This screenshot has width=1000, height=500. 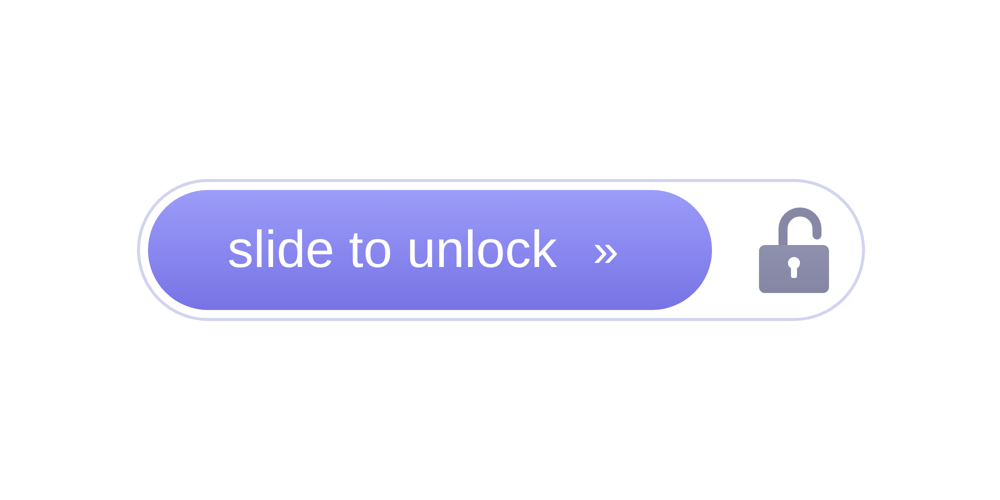 What do you see at coordinates (393, 250) in the screenshot?
I see `slider-label: slide to unlock` at bounding box center [393, 250].